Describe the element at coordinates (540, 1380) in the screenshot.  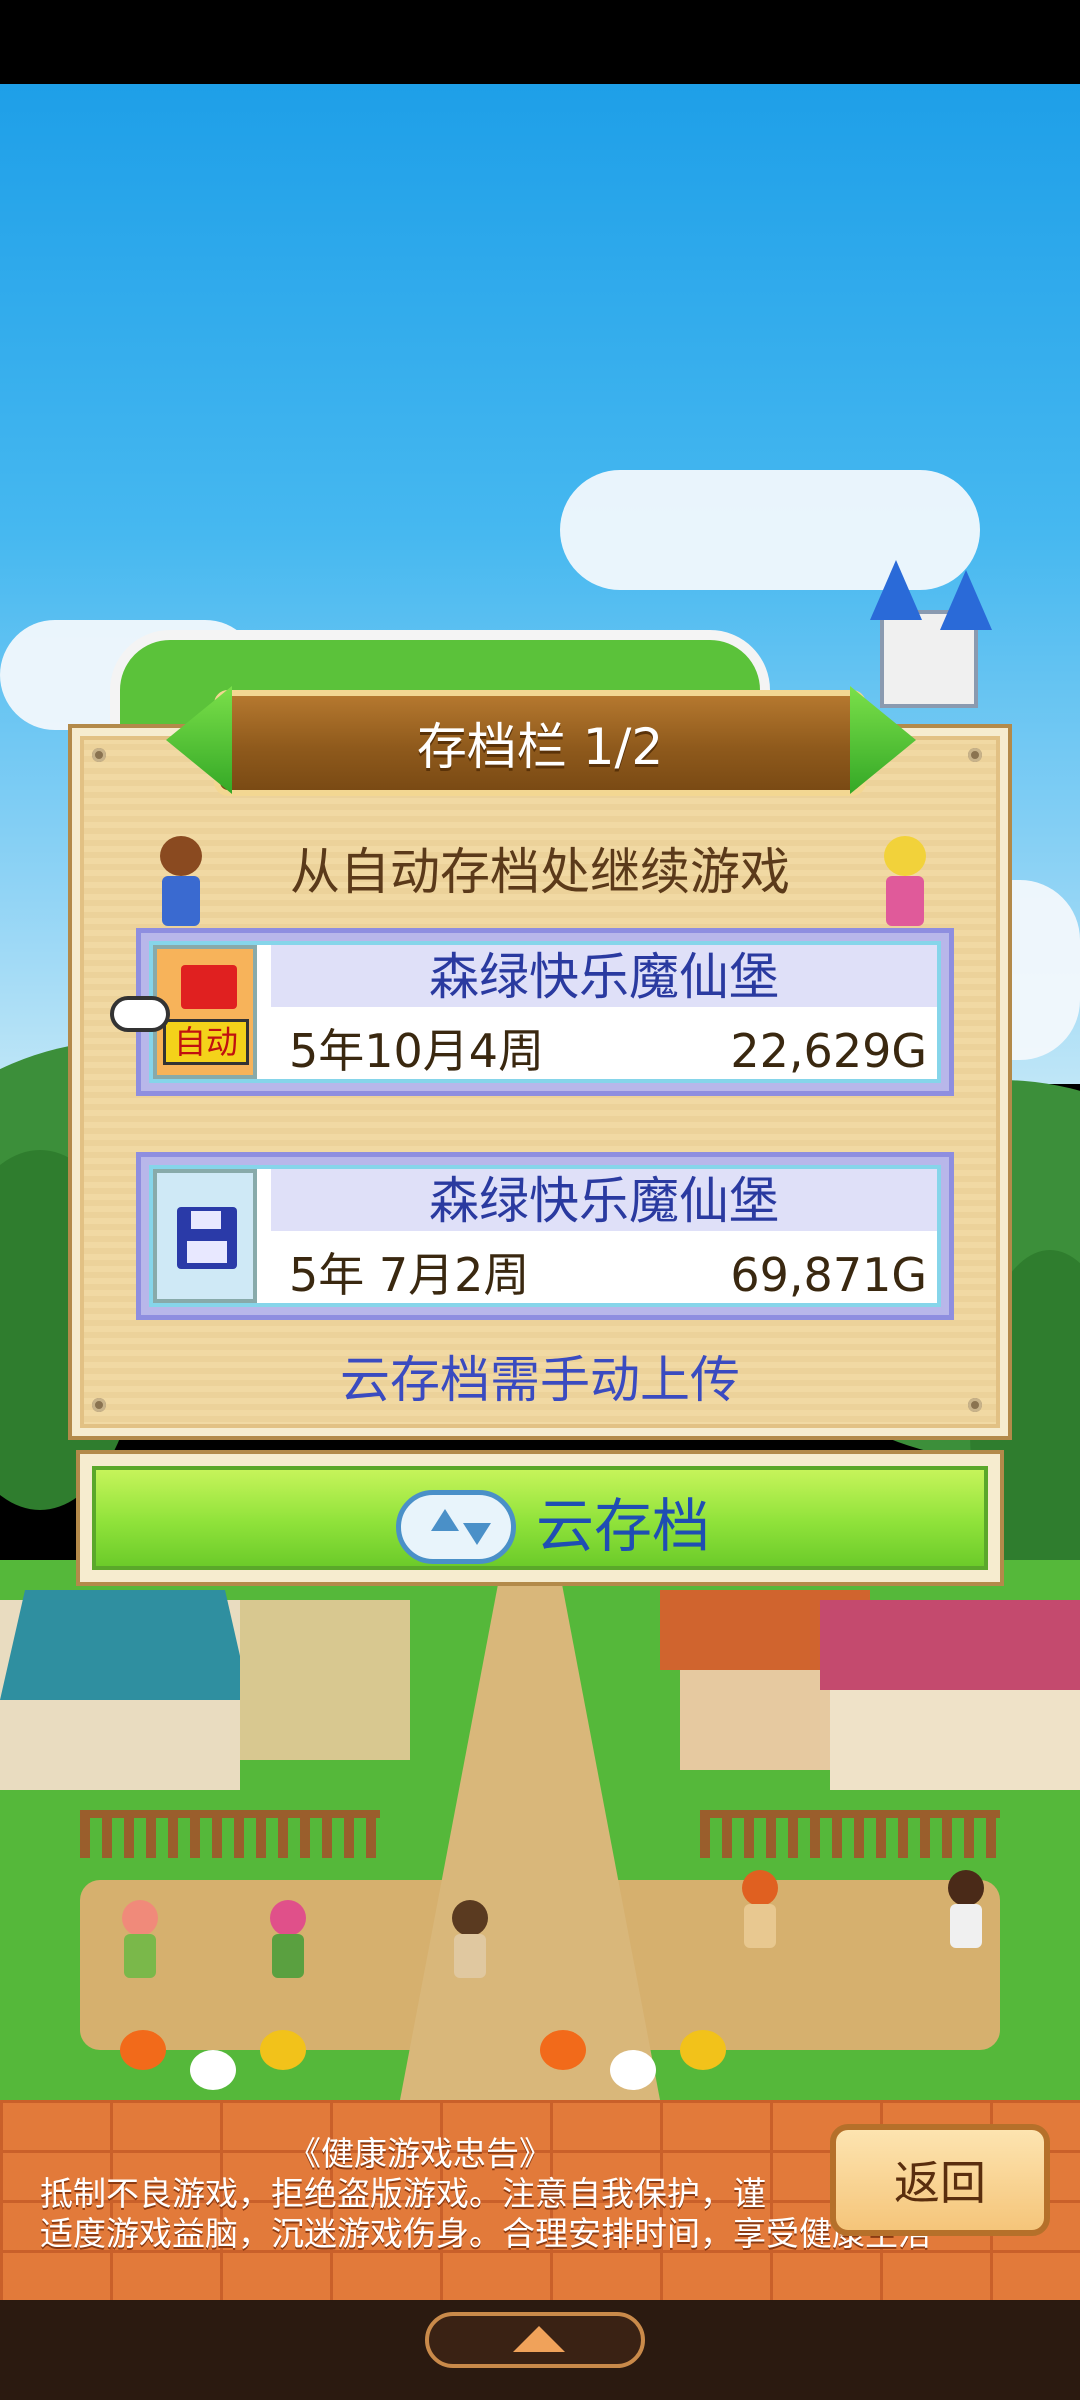
I see `cloud-upload-note: 云存档需手动上传` at that location.